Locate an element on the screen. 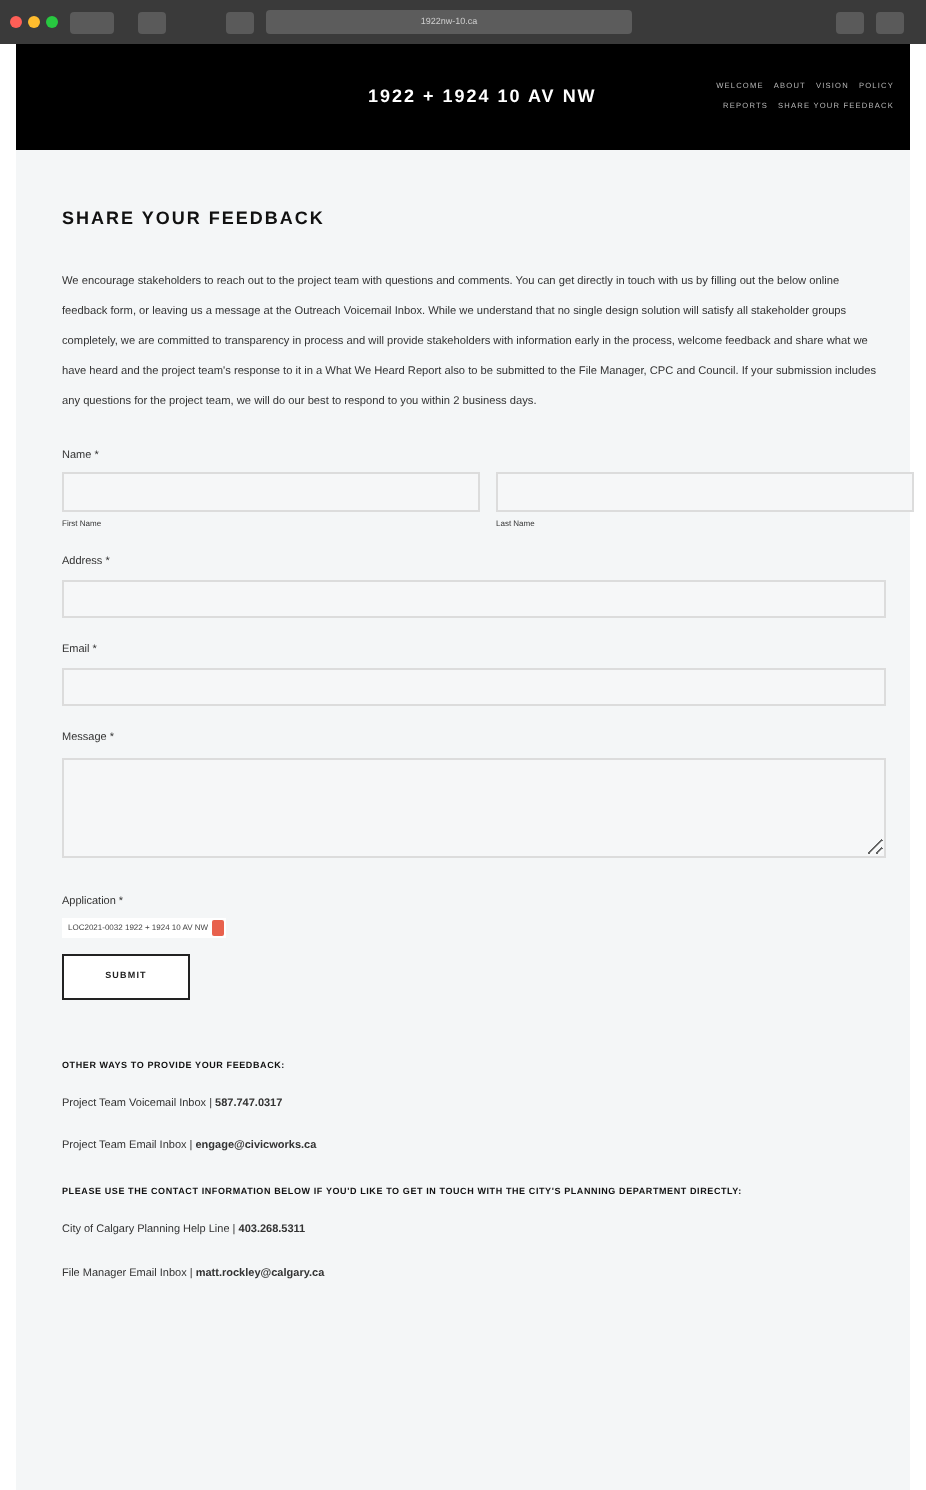  page-heading: SHARE YOUR FEEDBACK is located at coordinates (194, 219).